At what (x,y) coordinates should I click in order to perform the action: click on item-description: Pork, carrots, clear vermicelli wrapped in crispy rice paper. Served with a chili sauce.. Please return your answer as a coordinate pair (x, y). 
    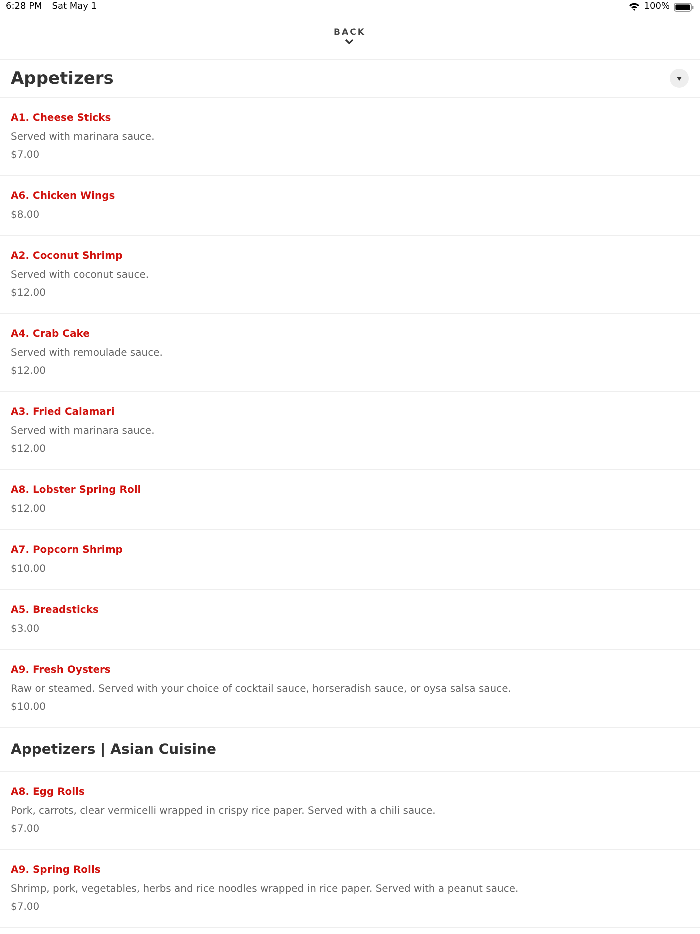
    Looking at the image, I should click on (224, 812).